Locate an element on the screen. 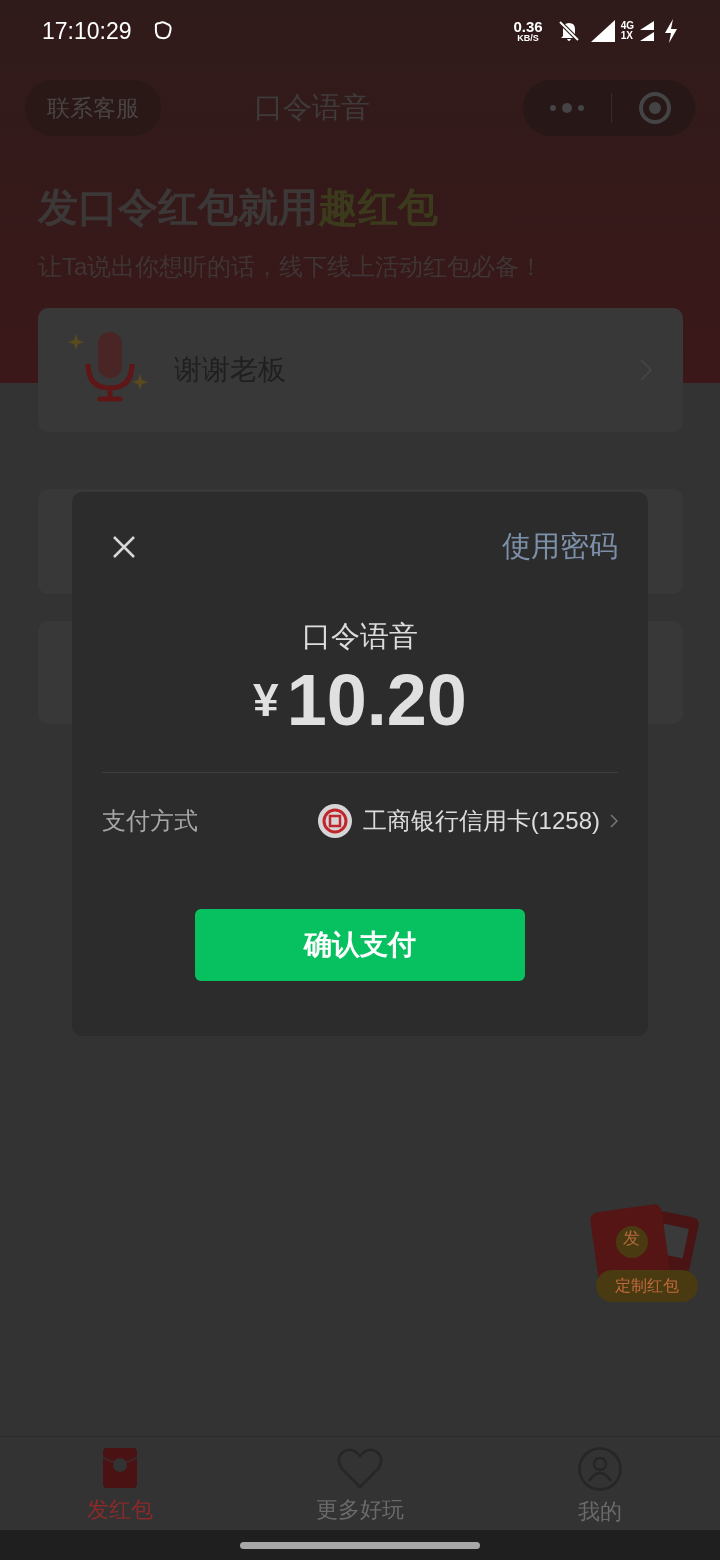 The width and height of the screenshot is (720, 1560). use-password-link: 使用密码 is located at coordinates (560, 547).